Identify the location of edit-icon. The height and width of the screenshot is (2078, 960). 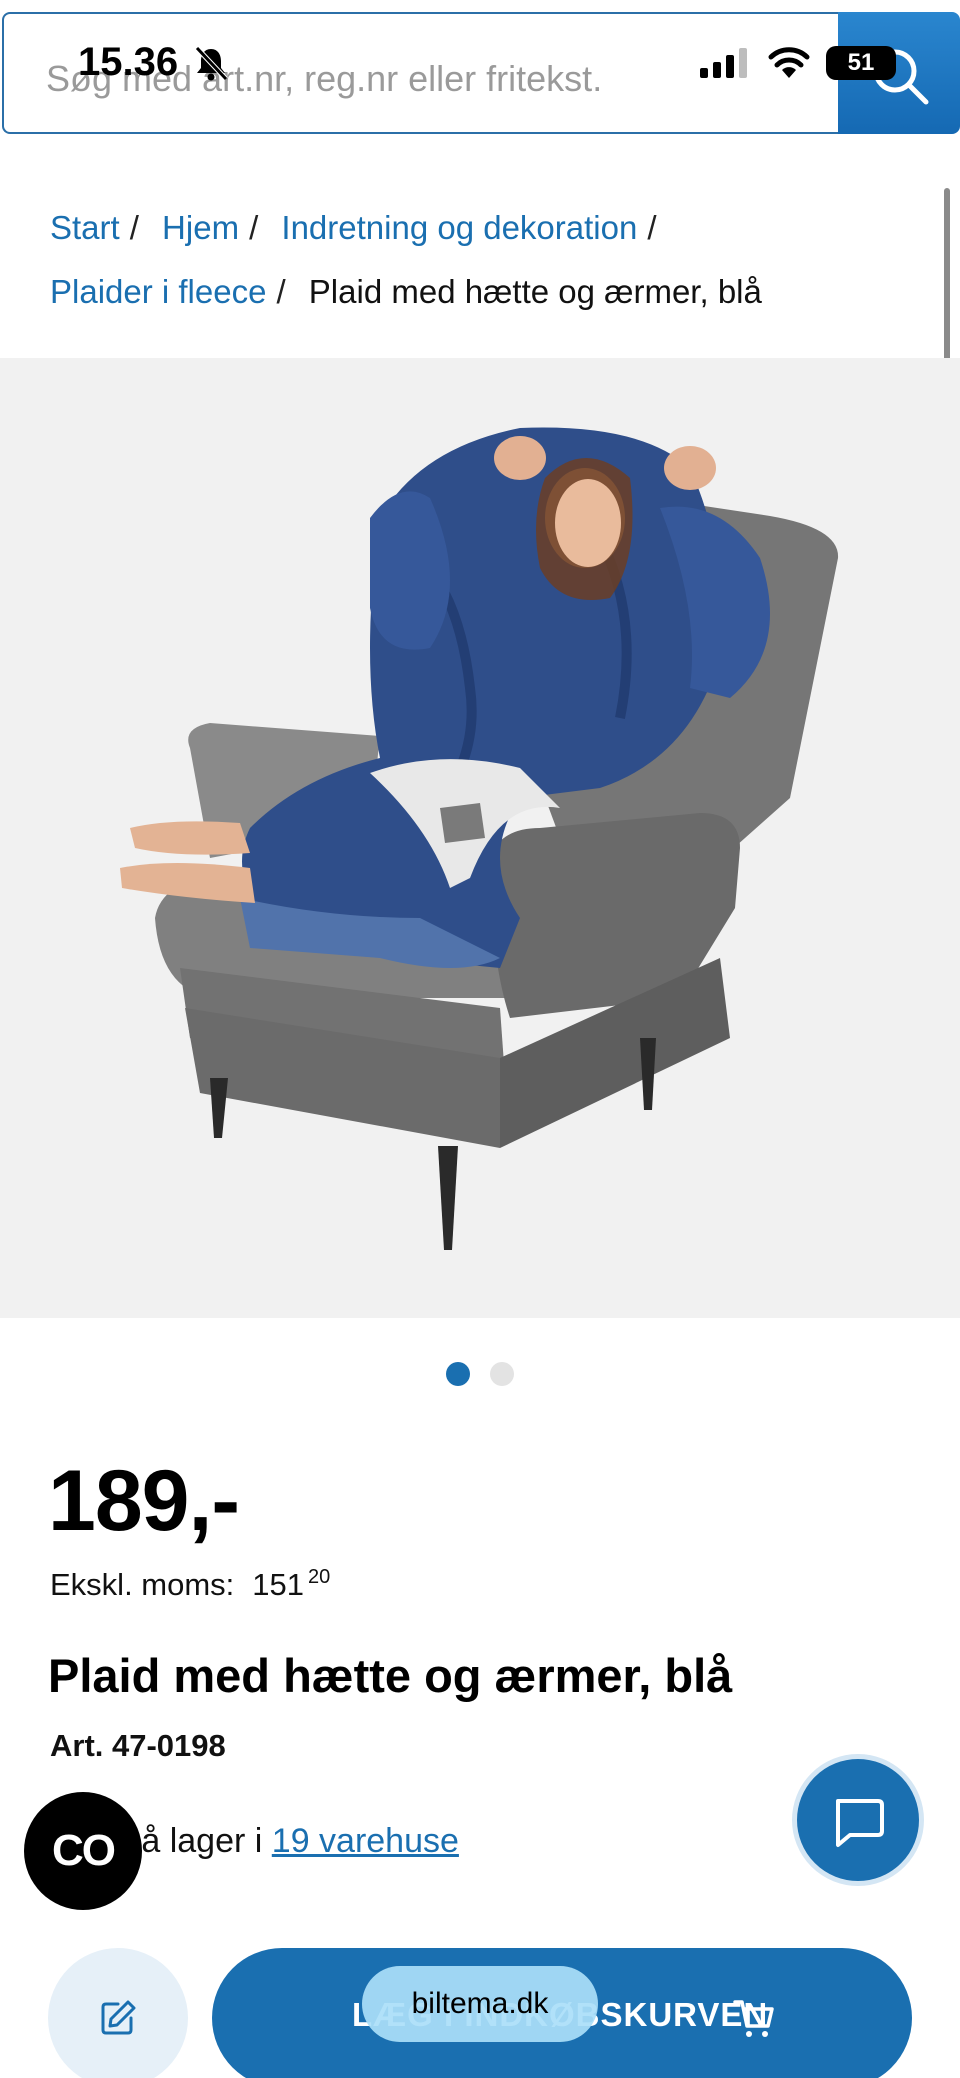
(118, 2017).